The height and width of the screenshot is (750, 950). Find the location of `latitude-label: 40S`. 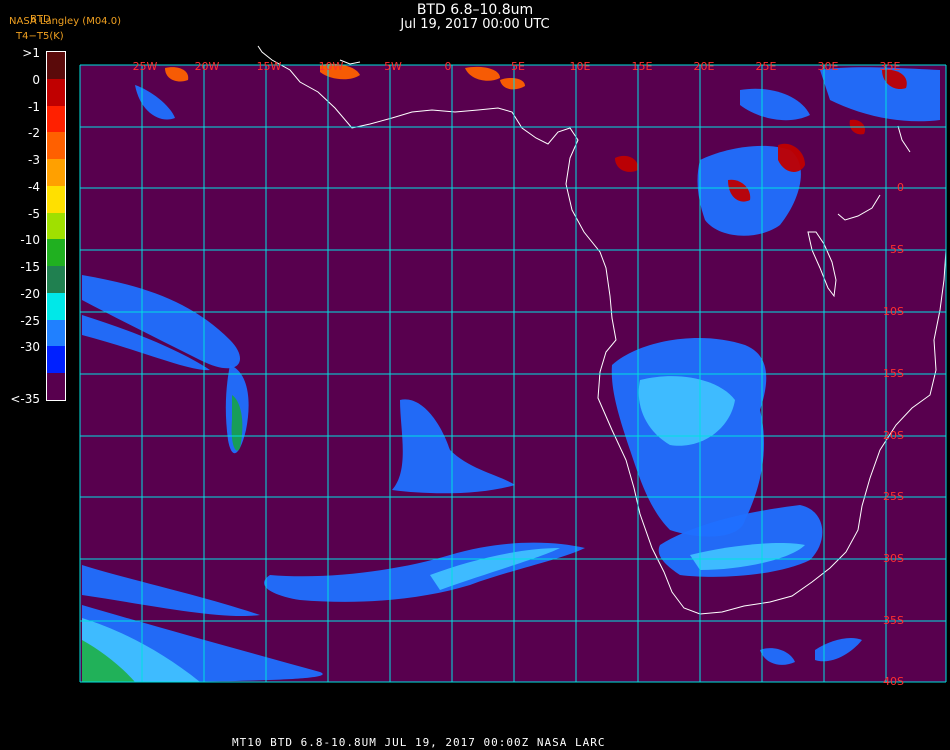

latitude-label: 40S is located at coordinates (893, 681).